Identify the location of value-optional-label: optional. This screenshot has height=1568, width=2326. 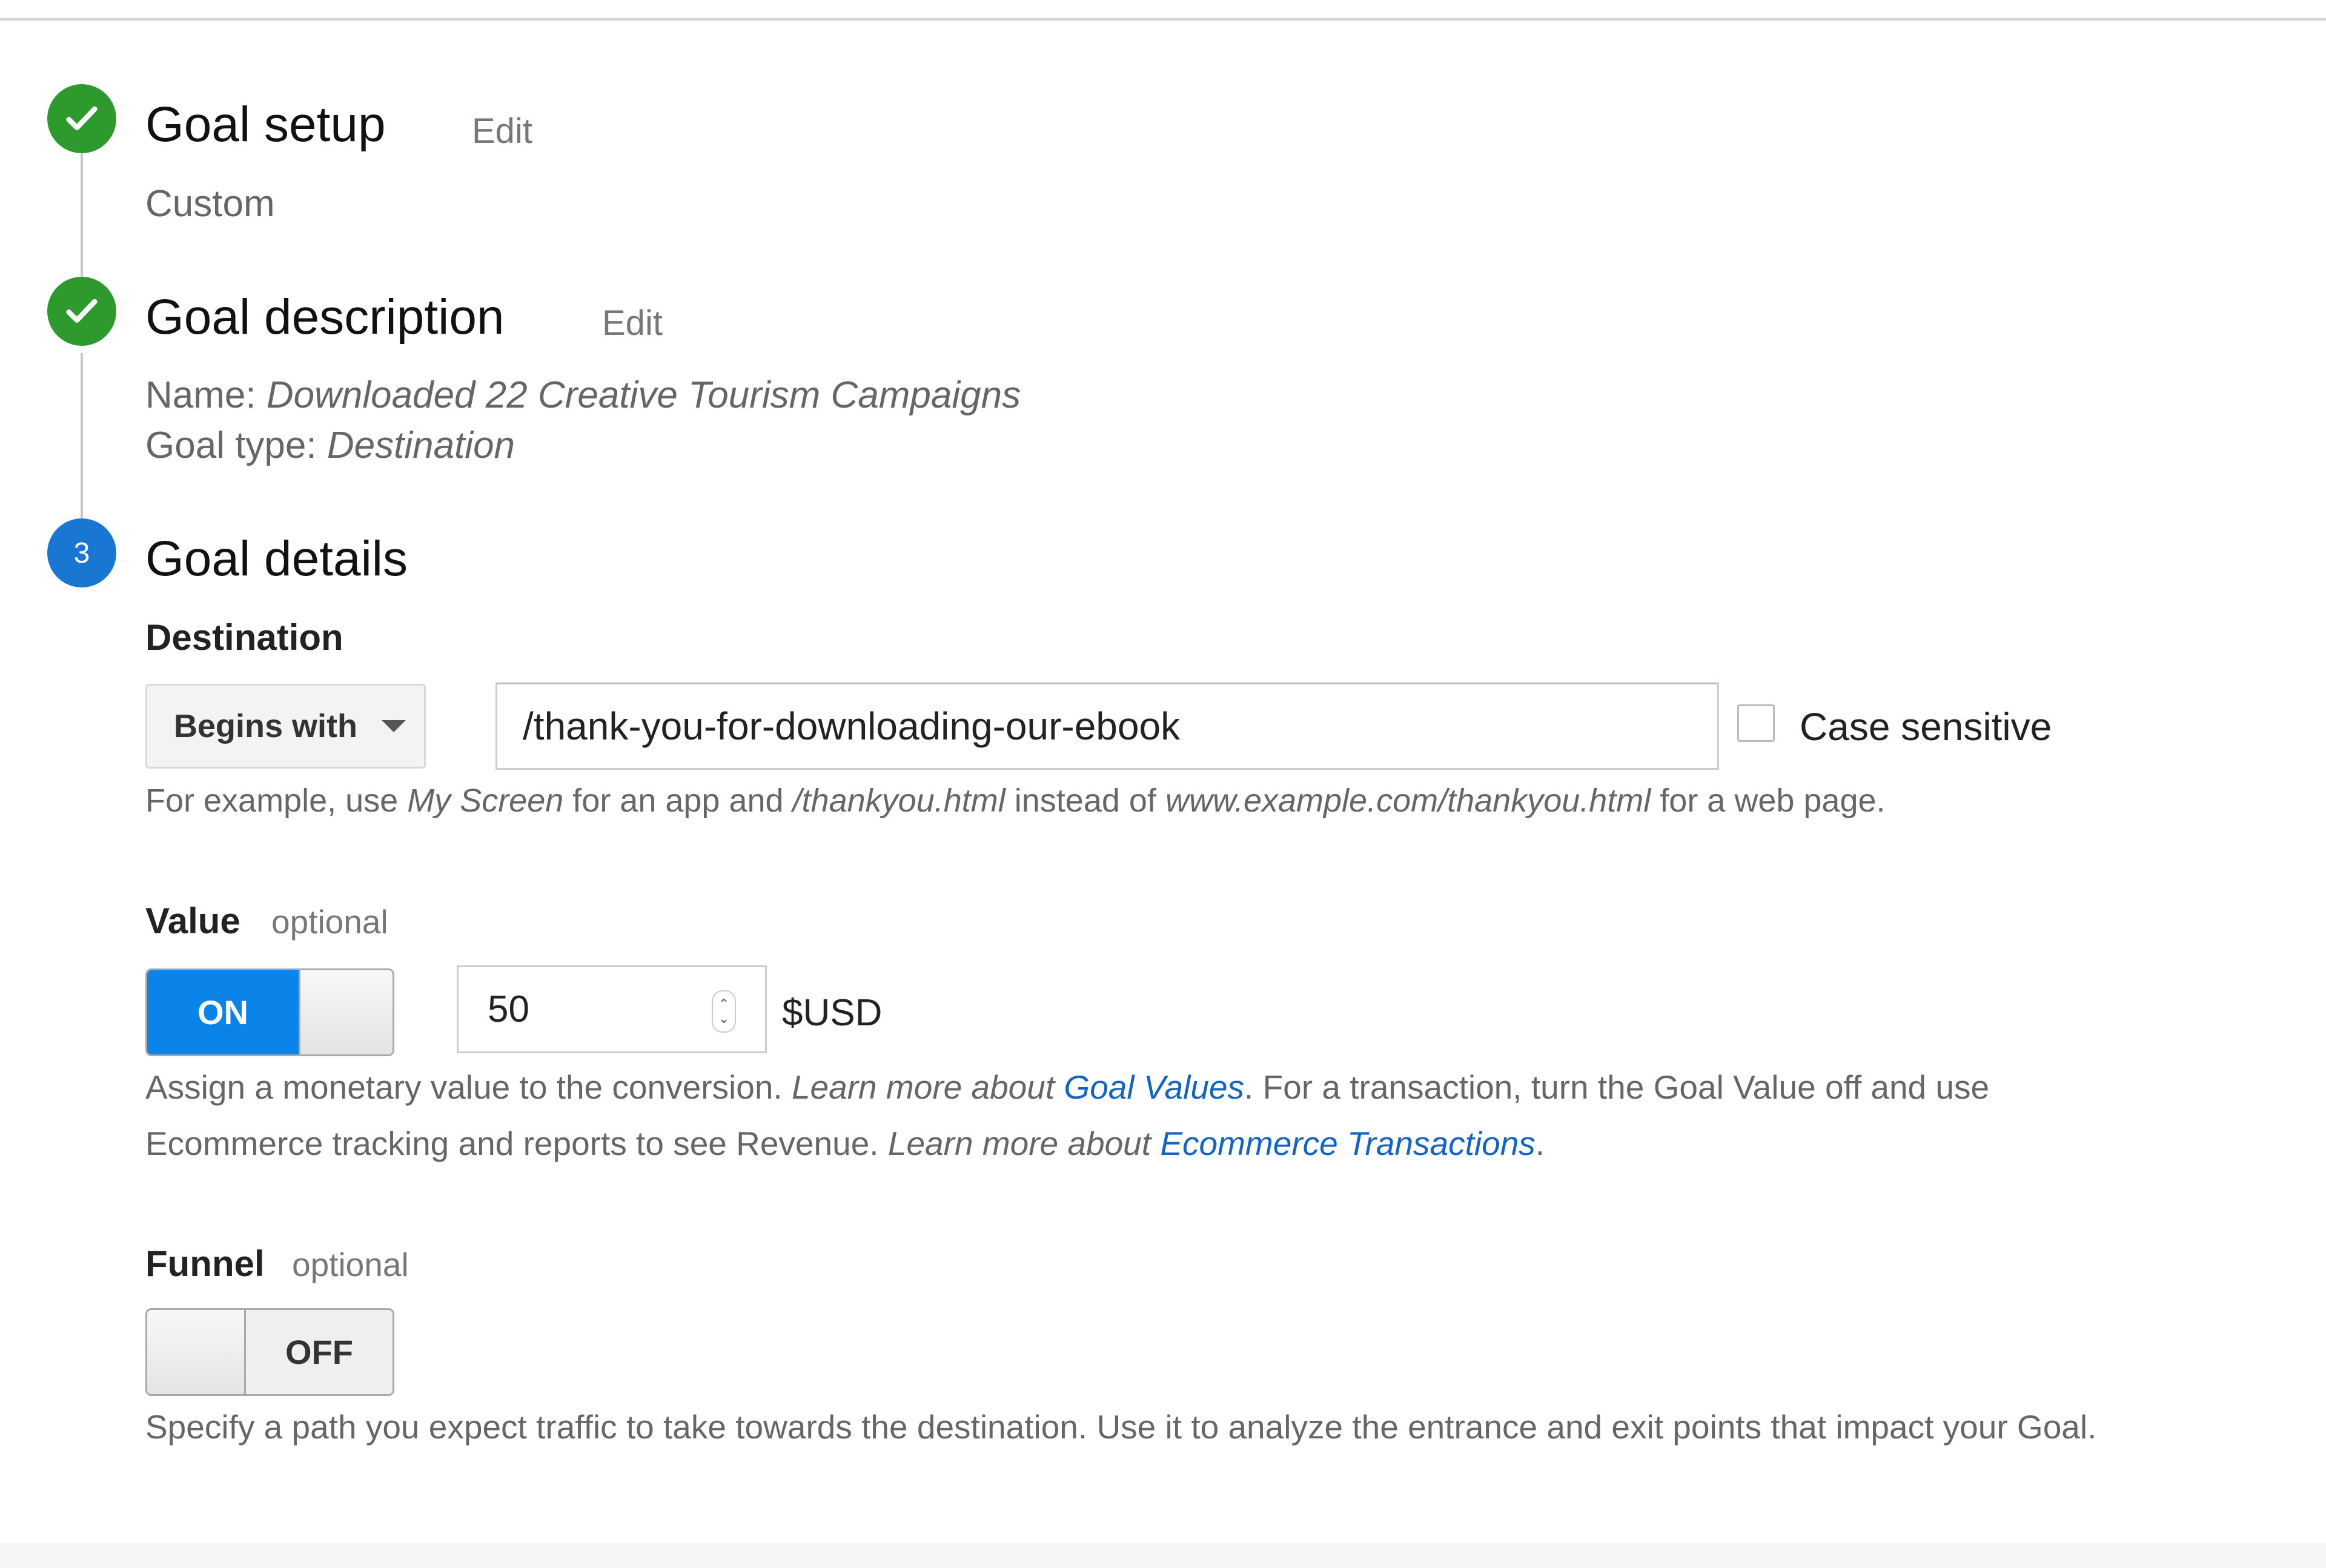
(329, 922).